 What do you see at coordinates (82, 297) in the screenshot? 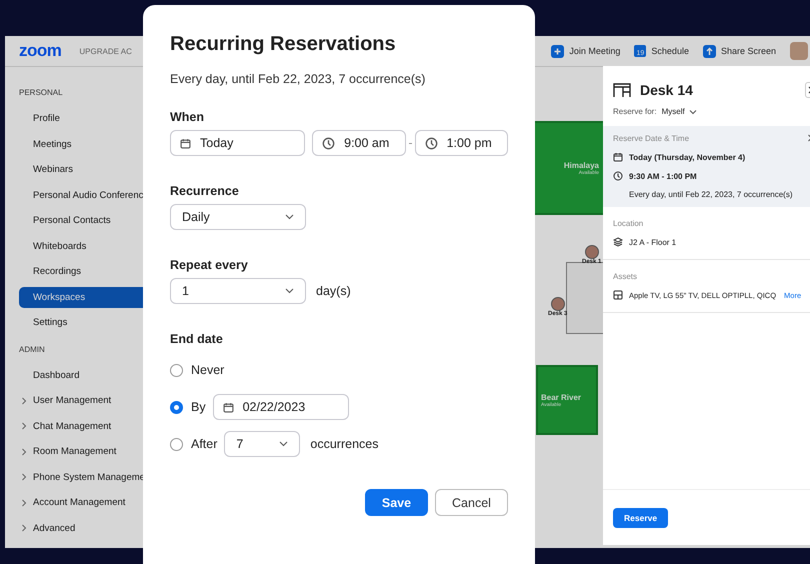
I see `sidebar-item: Workspaces` at bounding box center [82, 297].